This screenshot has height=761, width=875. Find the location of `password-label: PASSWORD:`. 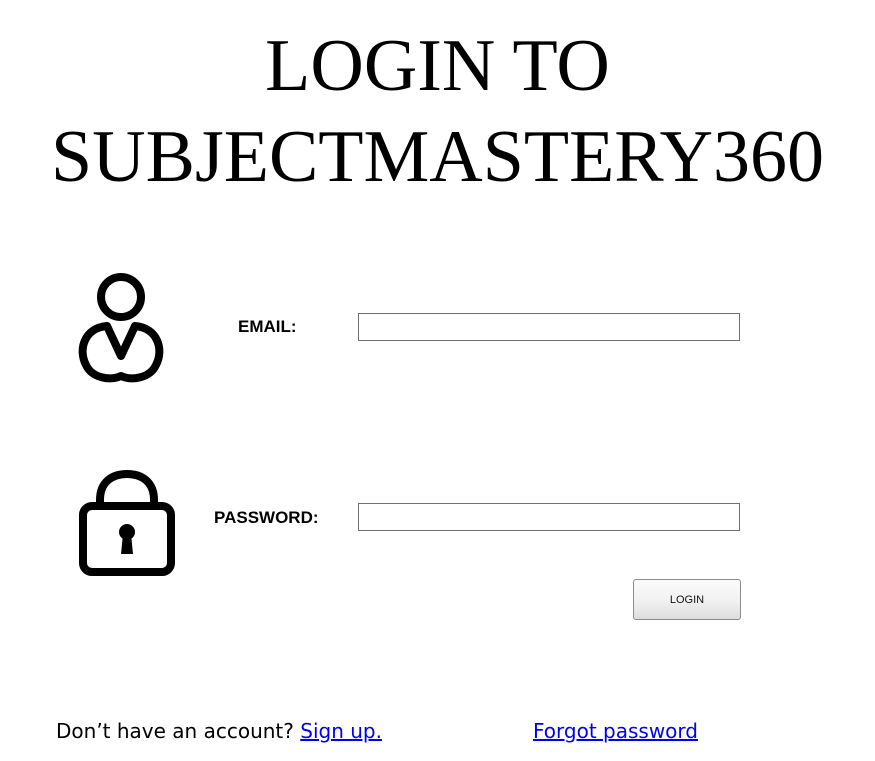

password-label: PASSWORD: is located at coordinates (266, 517).